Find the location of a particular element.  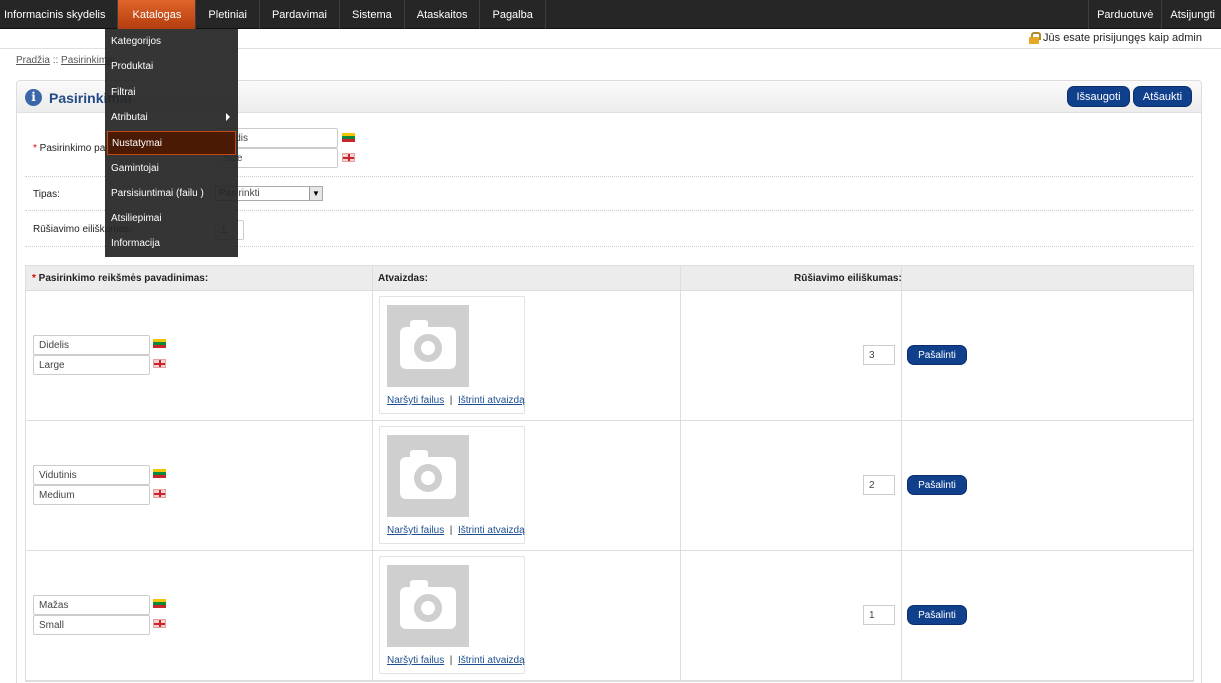

menu-item-reviews: Atsiliepimai is located at coordinates (171, 218).